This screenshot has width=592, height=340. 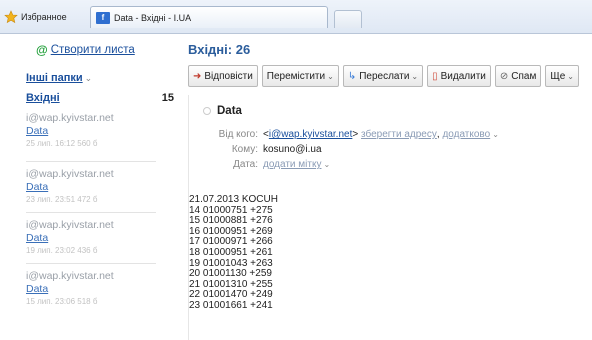 What do you see at coordinates (62, 143) in the screenshot?
I see `message-date: 25 лип. 16:12 560 б` at bounding box center [62, 143].